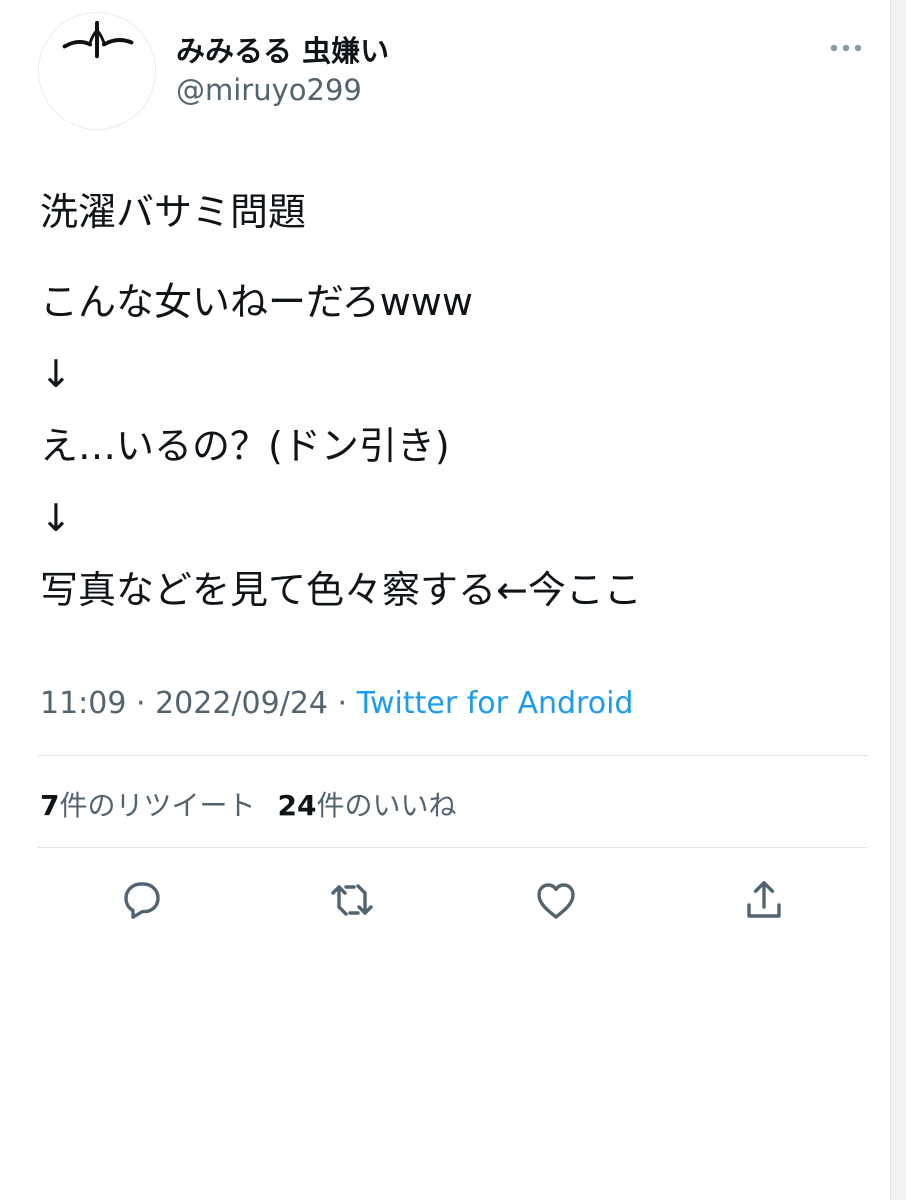 This screenshot has width=906, height=1200. I want to click on more-horizontal-icon, so click(846, 48).